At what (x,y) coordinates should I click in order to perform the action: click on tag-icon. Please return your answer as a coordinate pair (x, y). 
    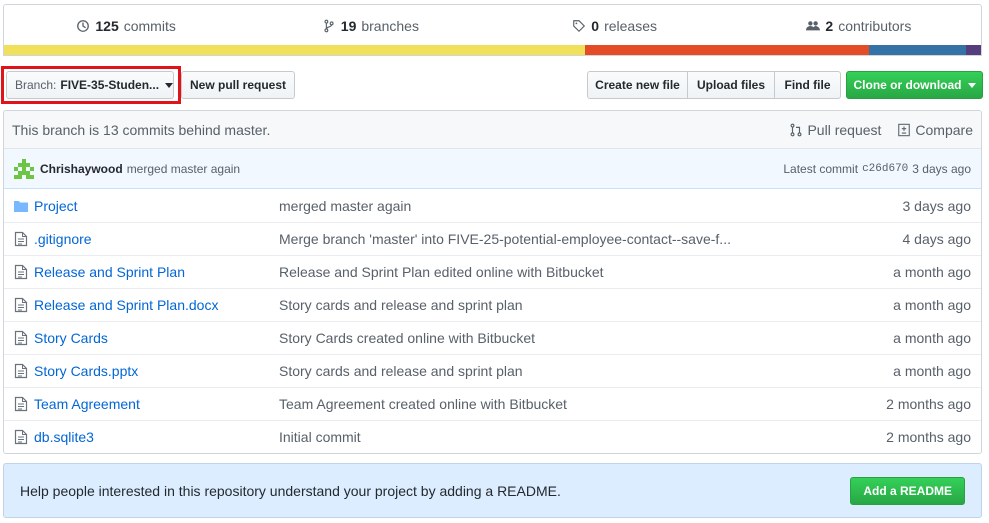
    Looking at the image, I should click on (579, 26).